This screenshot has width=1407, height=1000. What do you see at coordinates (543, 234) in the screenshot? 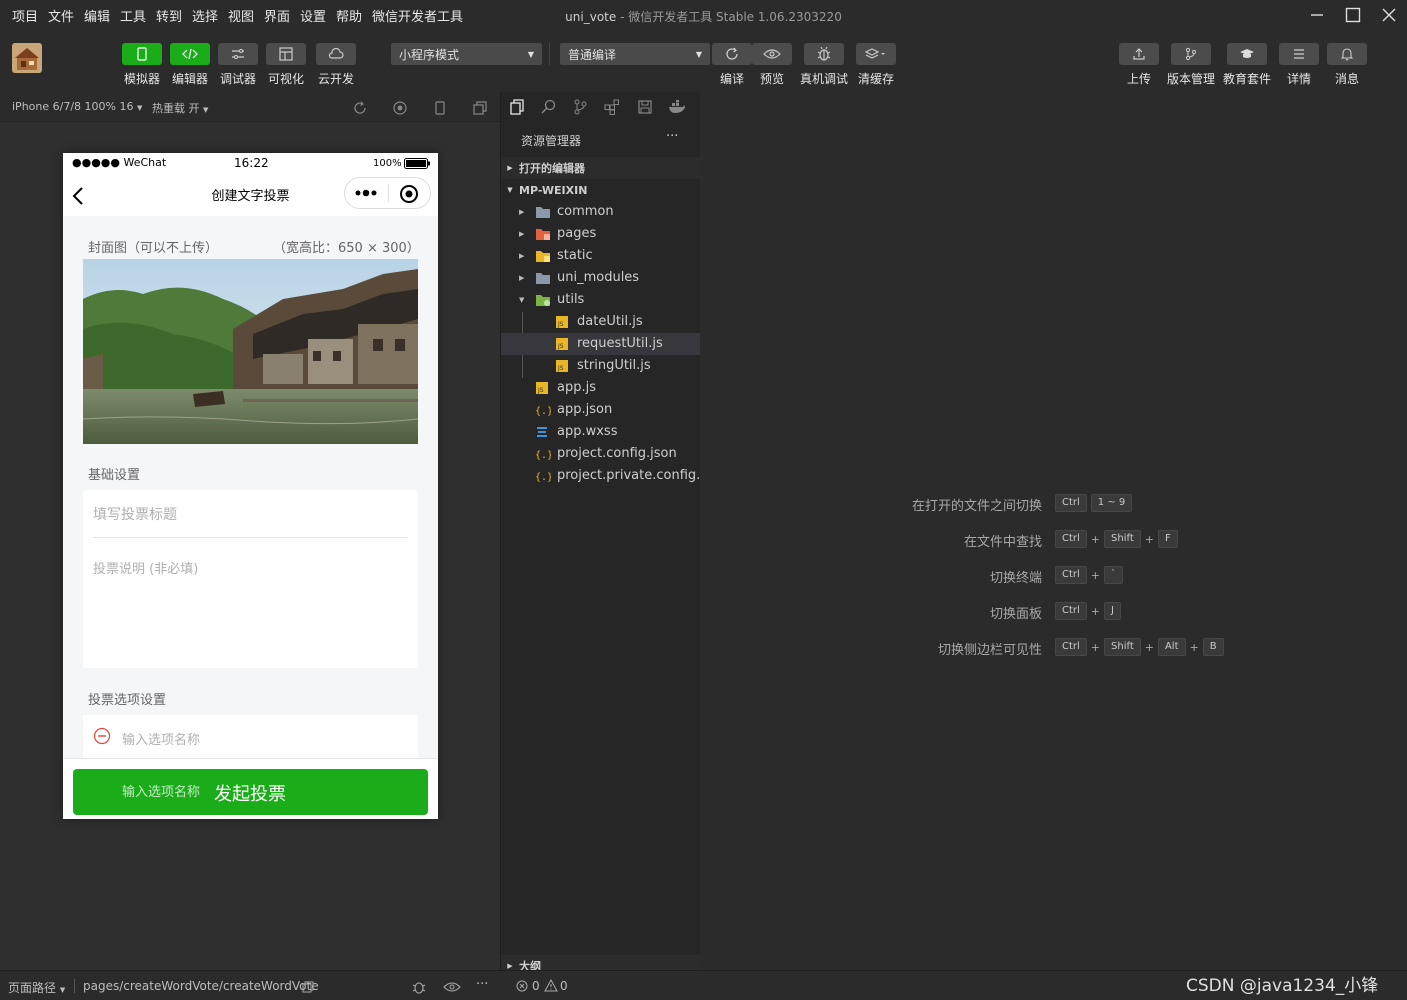
I see `folder-icon` at bounding box center [543, 234].